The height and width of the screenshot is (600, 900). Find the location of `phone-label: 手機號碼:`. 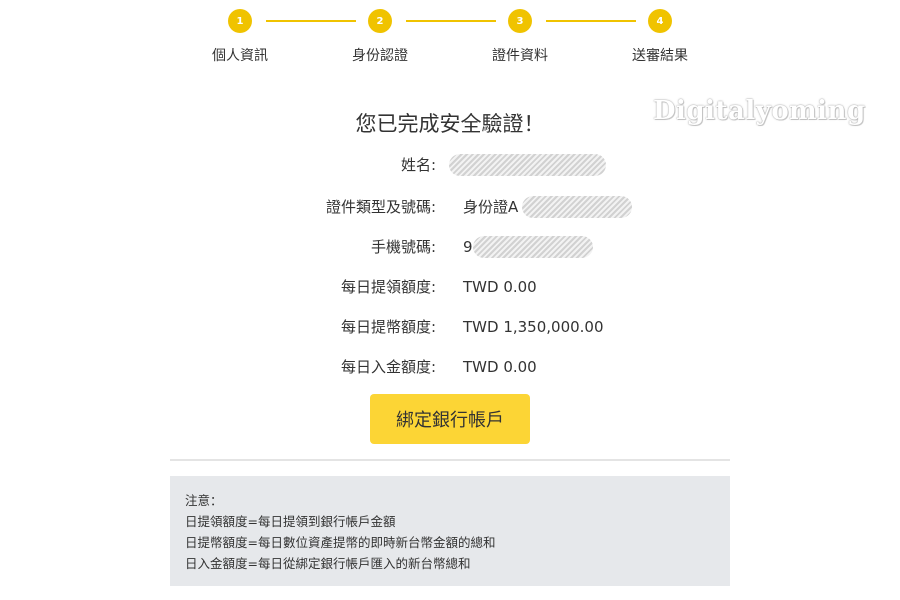

phone-label: 手機號碼: is located at coordinates (403, 247).